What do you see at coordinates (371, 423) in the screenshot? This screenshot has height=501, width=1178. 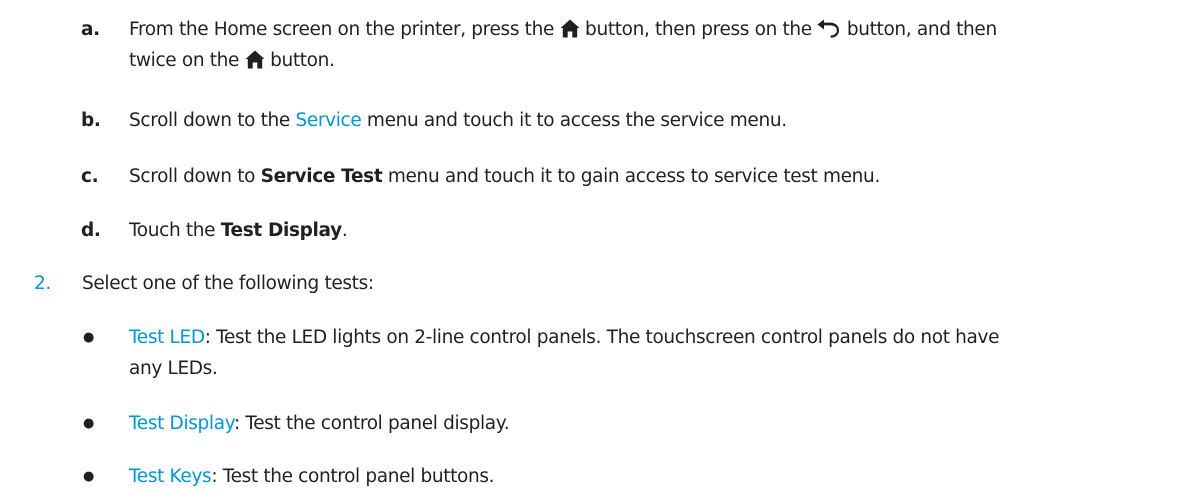 I see `test-display-desc: : Test the control panel display.` at bounding box center [371, 423].